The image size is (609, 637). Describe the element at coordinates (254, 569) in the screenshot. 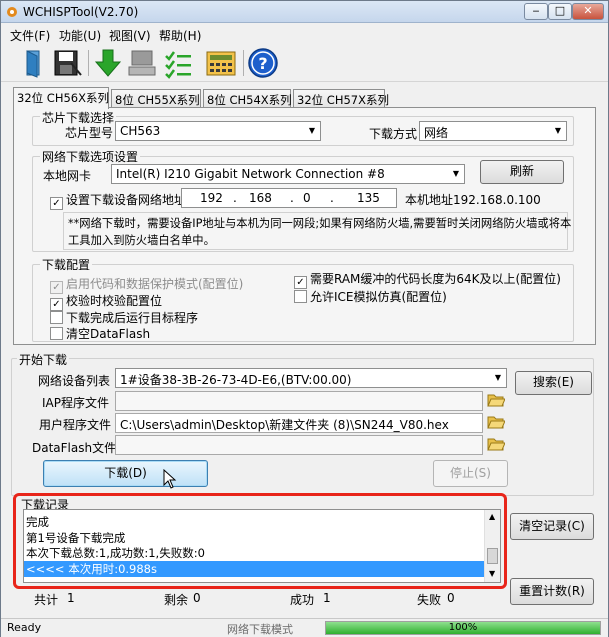

I see `log-line-selected: <<<< 本次用时:0.988s` at that location.